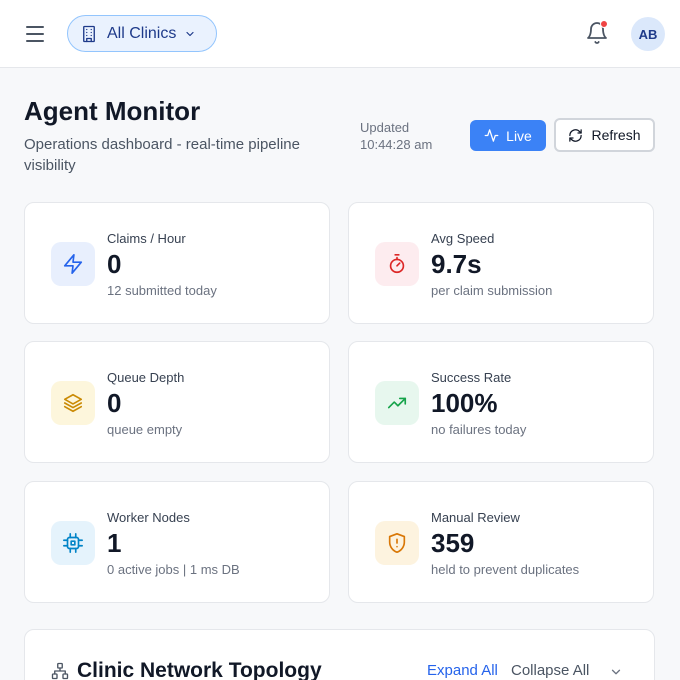  What do you see at coordinates (397, 543) in the screenshot?
I see `shield-alert-icon` at bounding box center [397, 543].